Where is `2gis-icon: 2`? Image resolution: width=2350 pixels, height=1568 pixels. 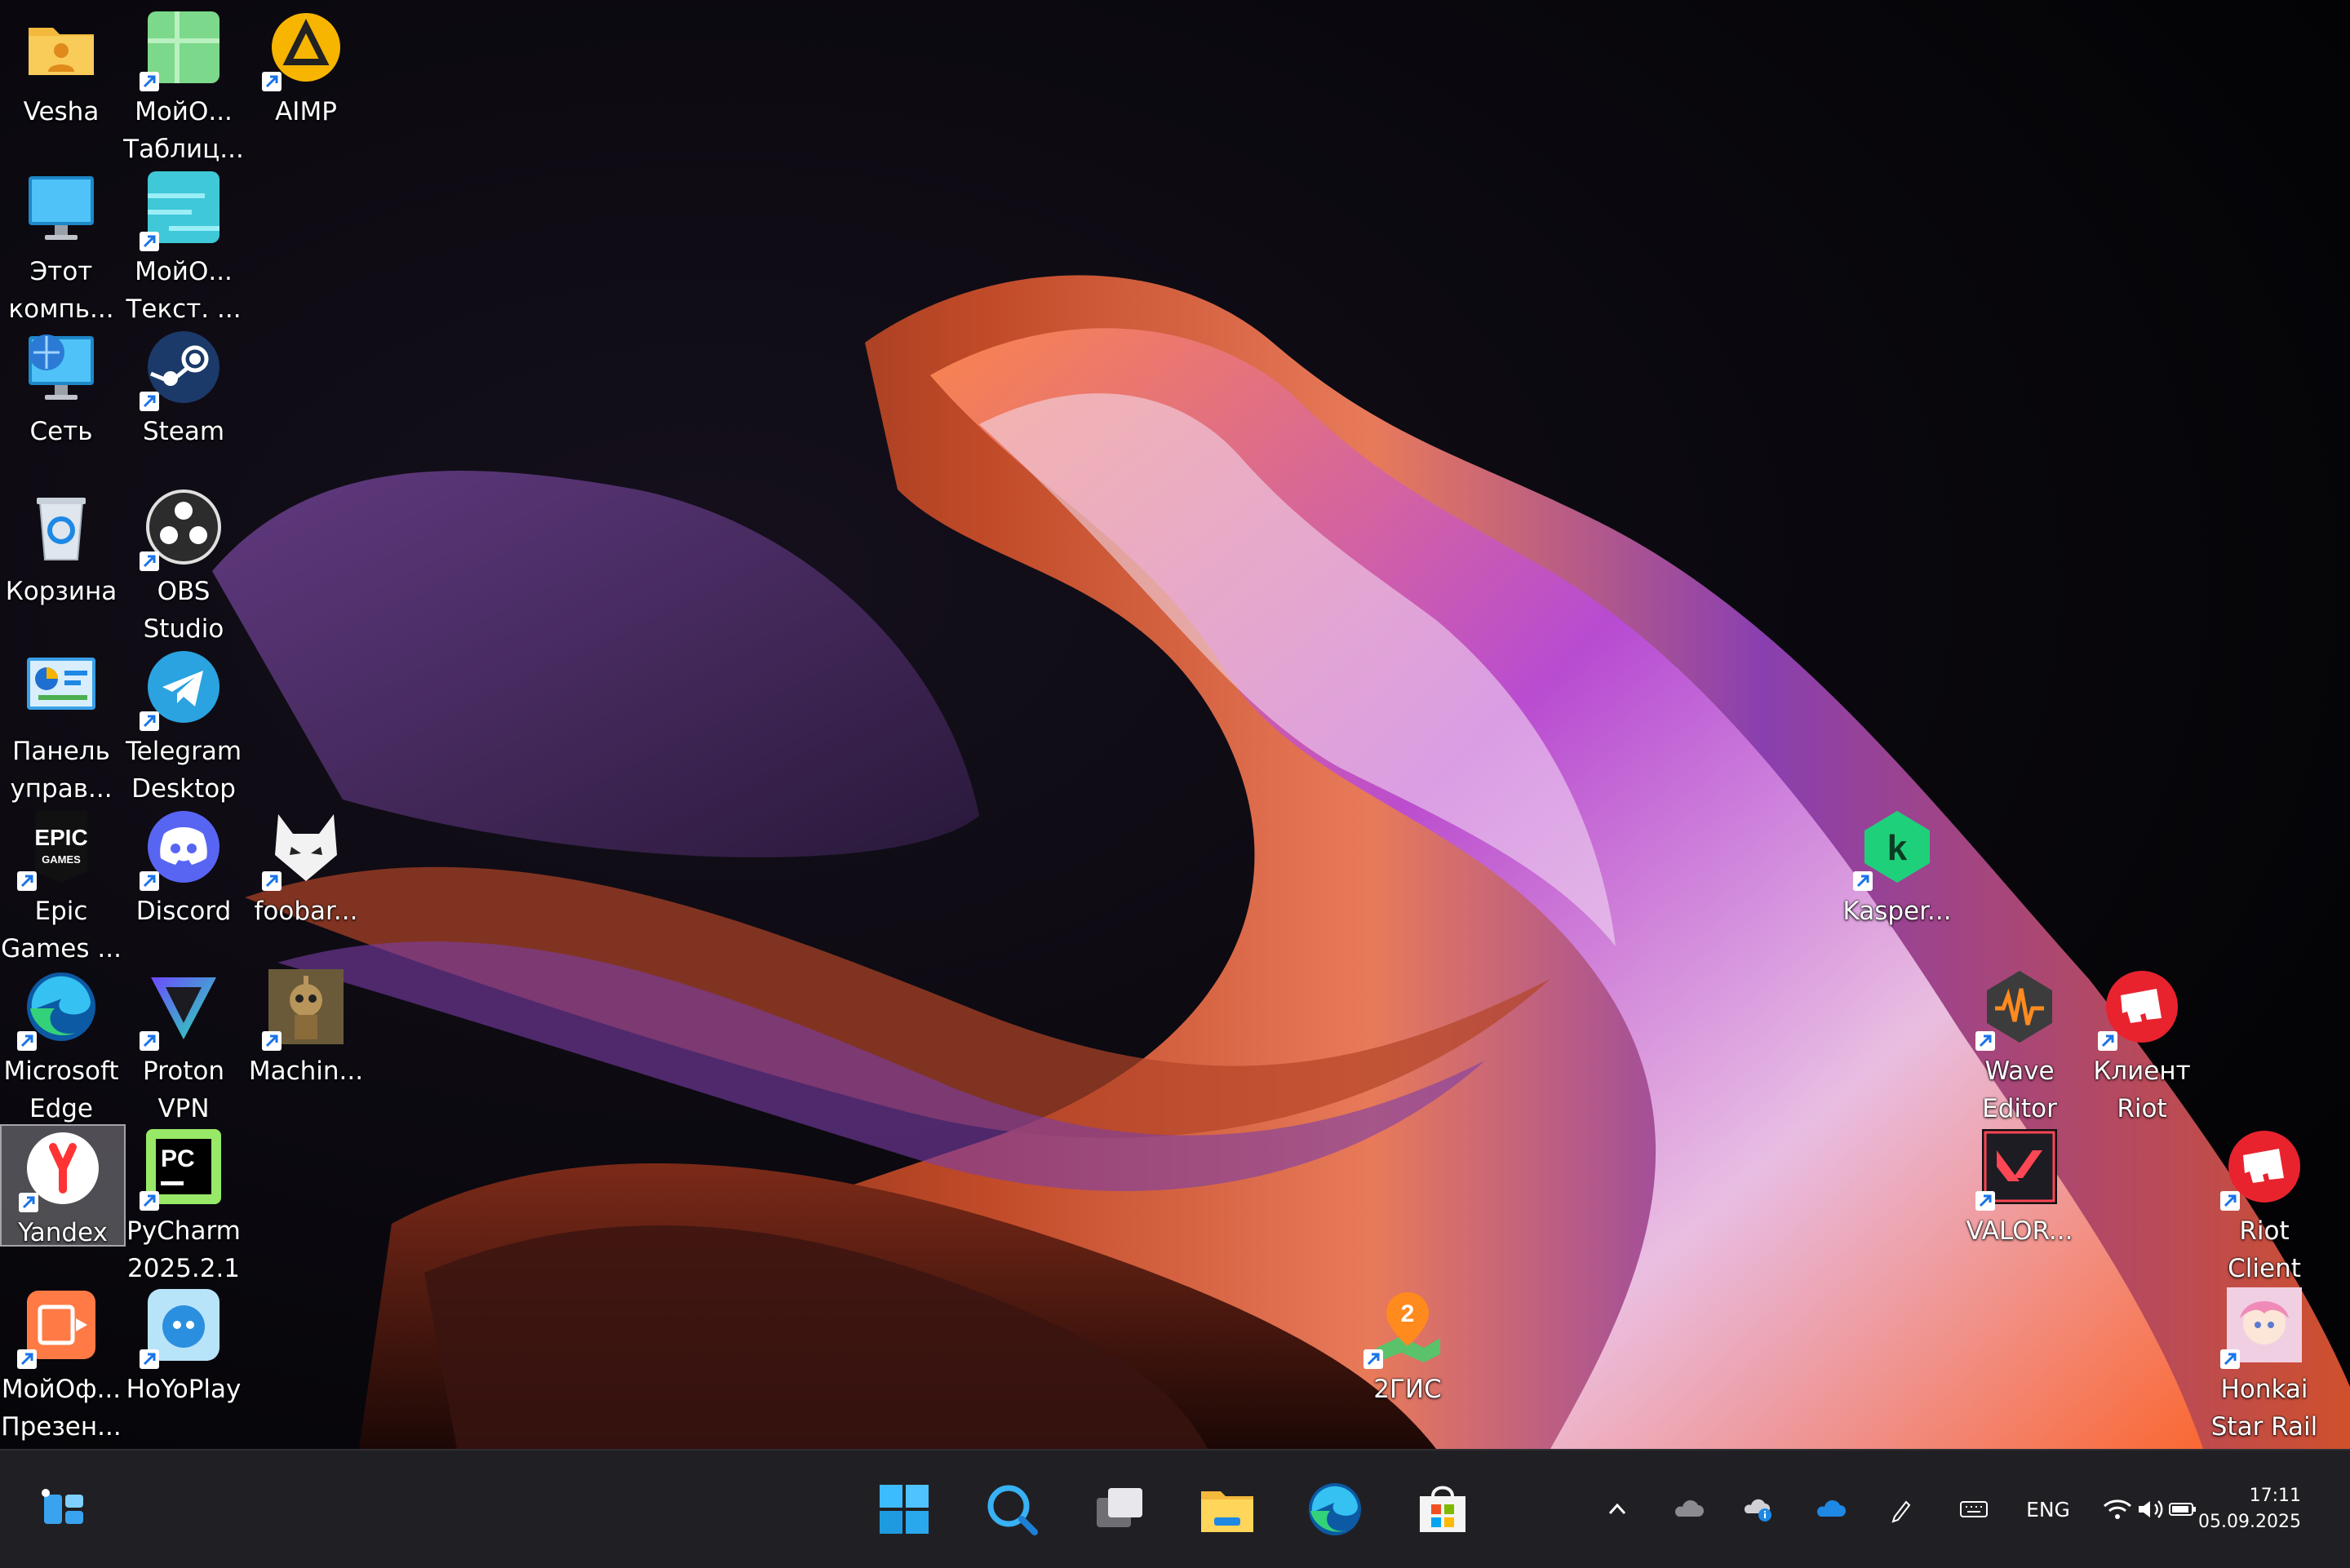
2gis-icon: 2 is located at coordinates (1405, 1327).